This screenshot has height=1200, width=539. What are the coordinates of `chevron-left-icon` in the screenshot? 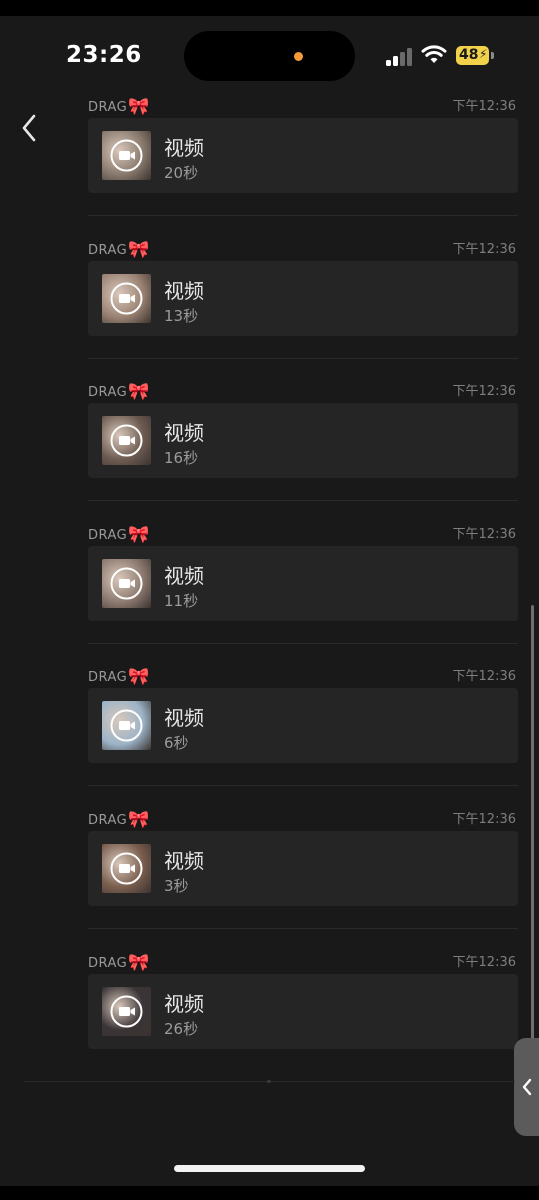 It's located at (527, 1087).